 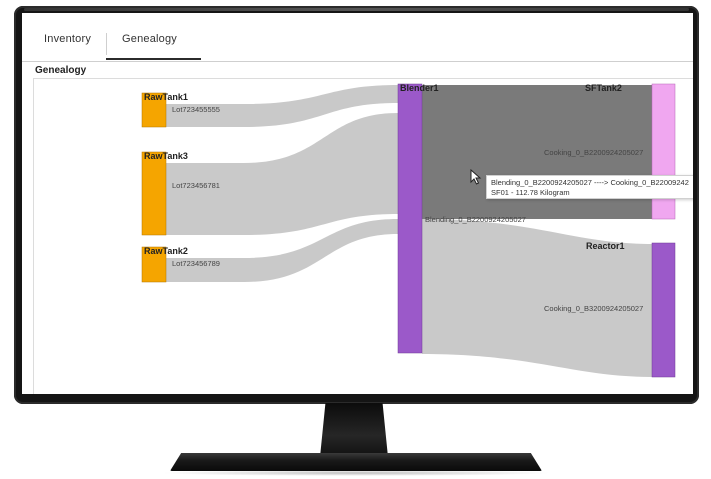 What do you see at coordinates (410, 218) in the screenshot?
I see `node-blender1` at bounding box center [410, 218].